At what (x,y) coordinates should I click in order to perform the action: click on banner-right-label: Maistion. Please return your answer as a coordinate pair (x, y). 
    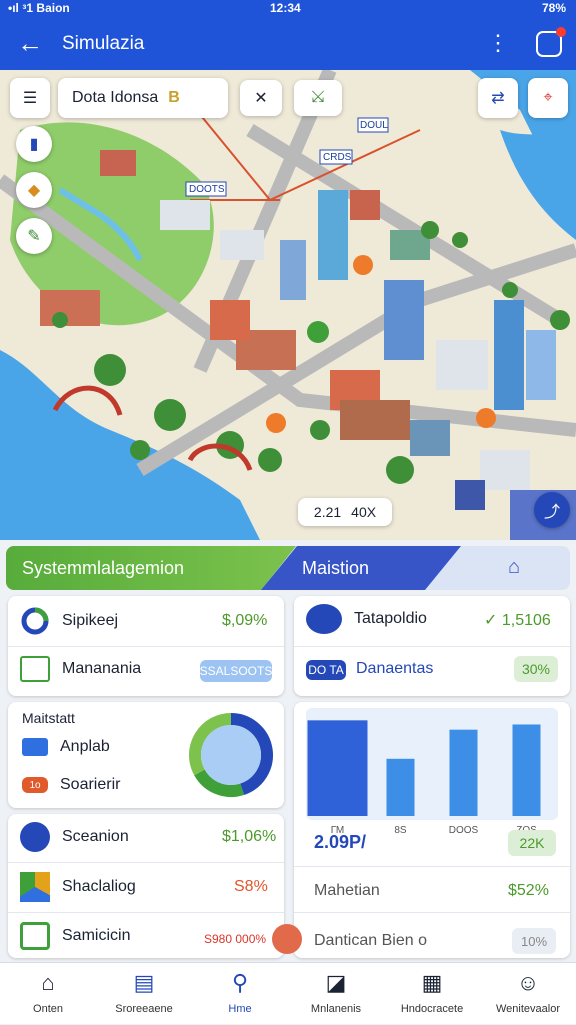
    Looking at the image, I should click on (335, 568).